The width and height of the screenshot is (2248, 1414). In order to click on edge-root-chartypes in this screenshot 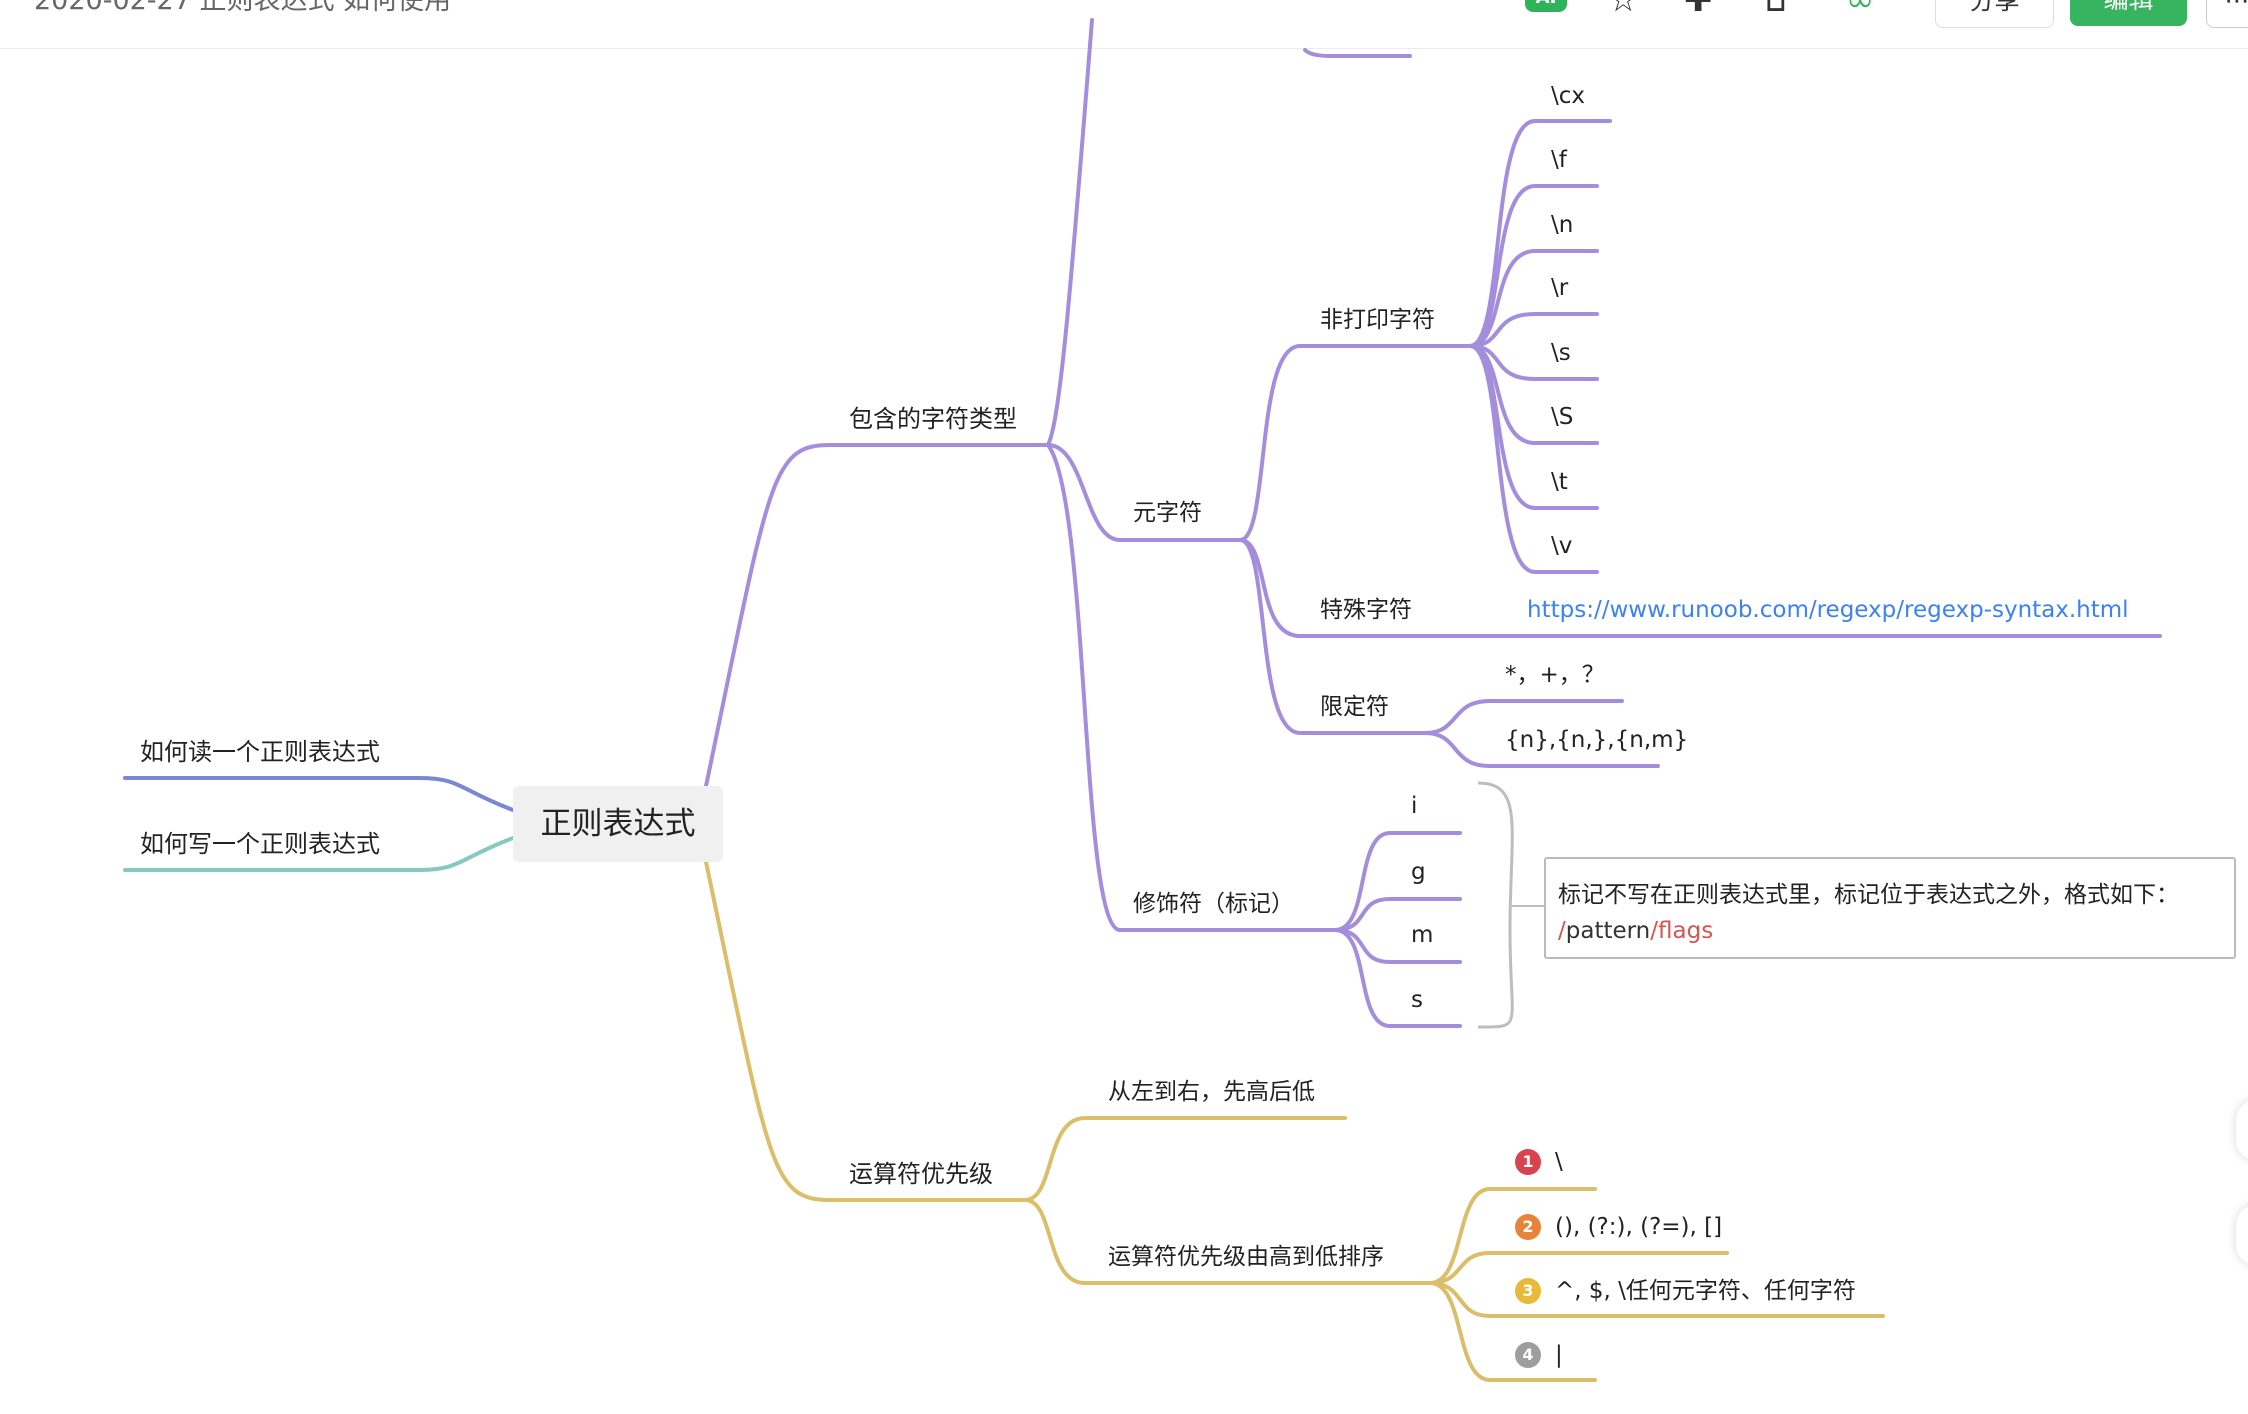, I will do `click(877, 615)`.